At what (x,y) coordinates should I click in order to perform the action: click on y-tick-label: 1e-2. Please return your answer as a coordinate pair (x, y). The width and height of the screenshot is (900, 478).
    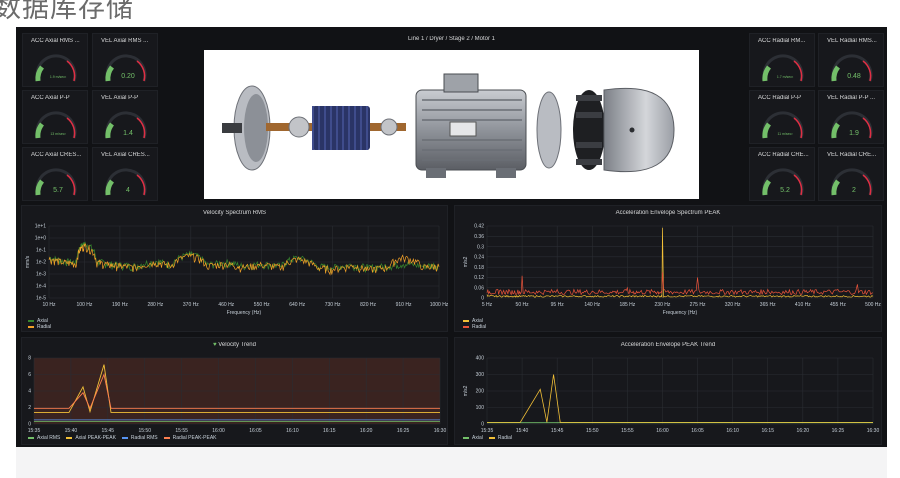
    Looking at the image, I should click on (41, 263).